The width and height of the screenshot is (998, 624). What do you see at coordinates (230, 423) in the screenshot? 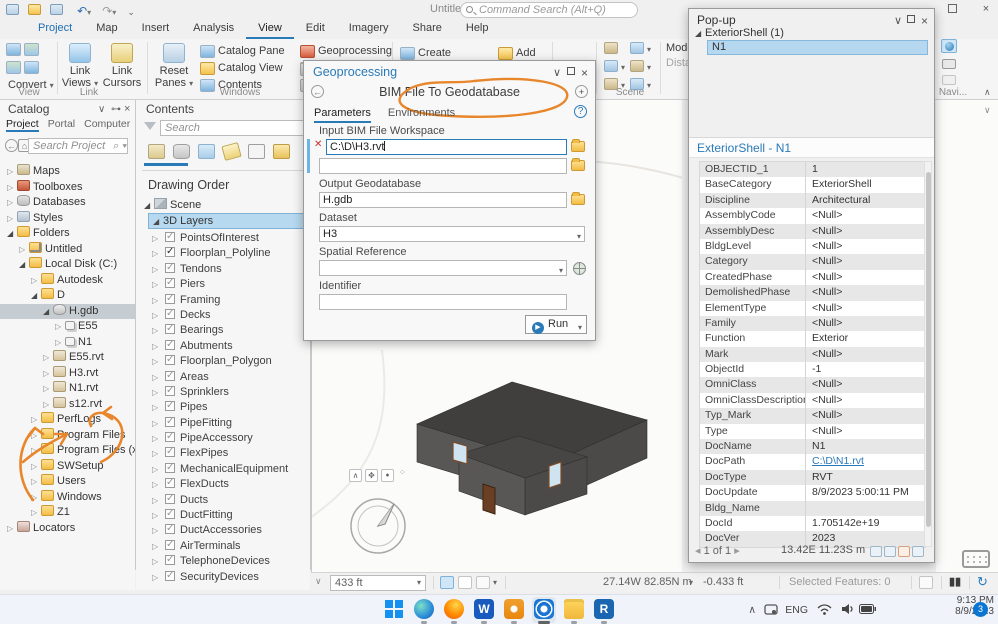
I see `layer-item: ▷ ✓ PipeFitting` at bounding box center [230, 423].